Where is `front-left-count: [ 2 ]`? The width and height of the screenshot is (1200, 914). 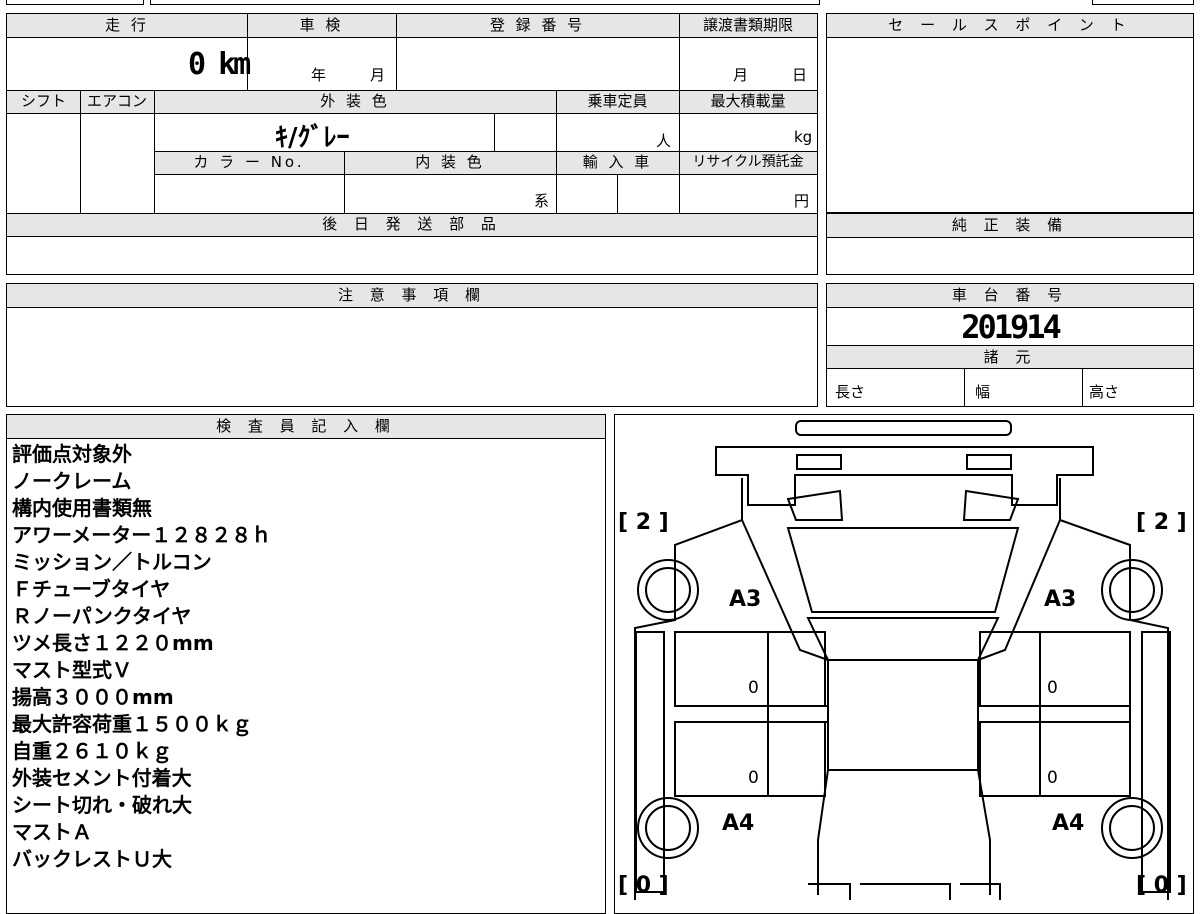
front-left-count: [ 2 ] is located at coordinates (643, 522).